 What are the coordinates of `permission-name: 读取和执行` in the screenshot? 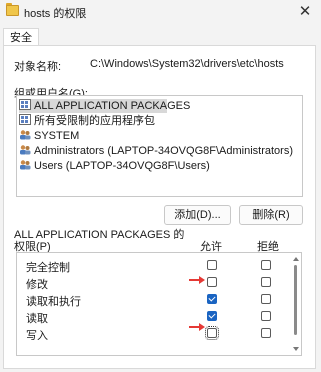 It's located at (53, 302).